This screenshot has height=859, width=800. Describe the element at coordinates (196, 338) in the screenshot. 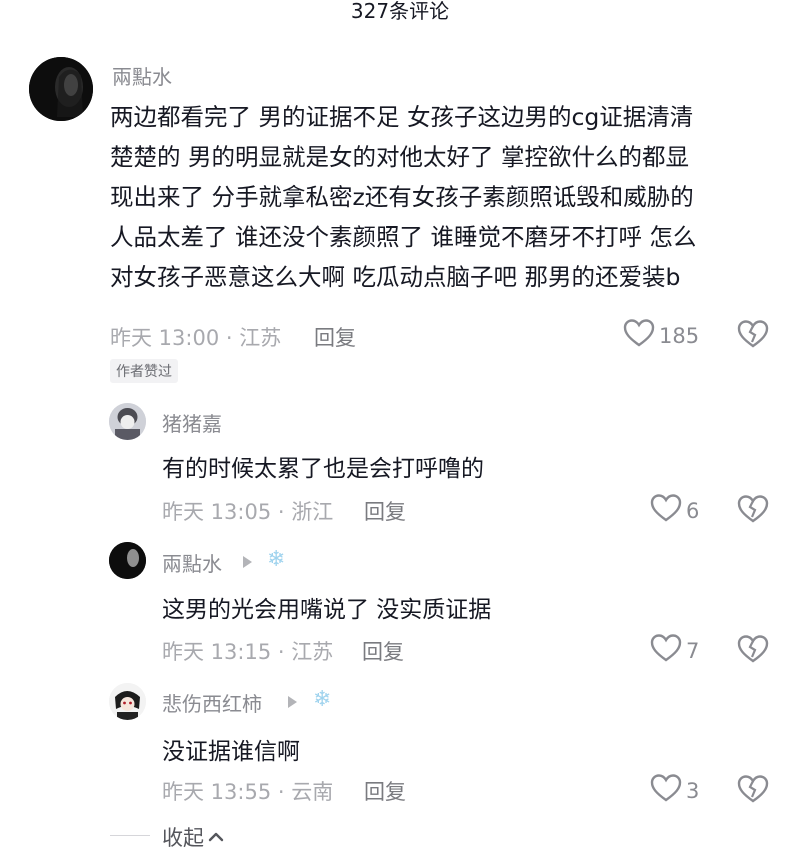

I see `comment-meta: 昨天 13:00 · 江苏` at that location.